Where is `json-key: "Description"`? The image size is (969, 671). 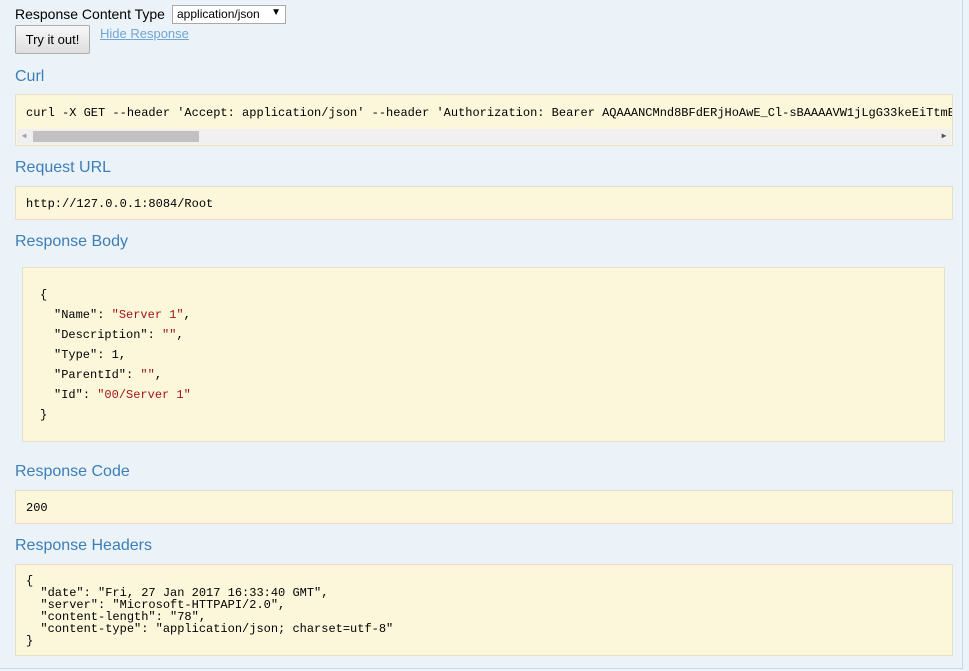
json-key: "Description" is located at coordinates (101, 335).